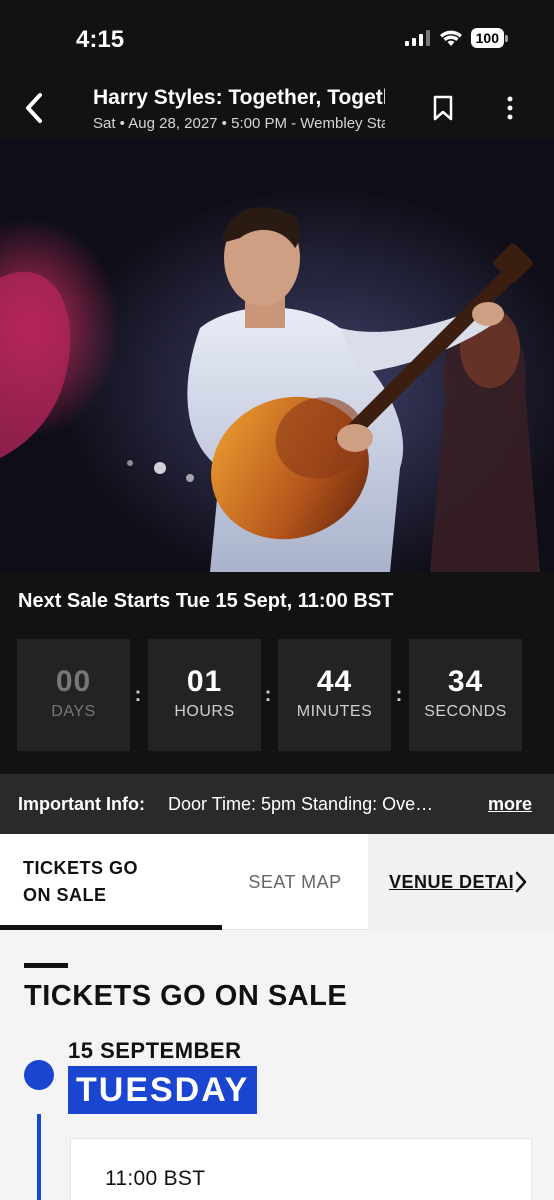  Describe the element at coordinates (239, 97) in the screenshot. I see `event-title: Harry Styles: Together, Together` at that location.